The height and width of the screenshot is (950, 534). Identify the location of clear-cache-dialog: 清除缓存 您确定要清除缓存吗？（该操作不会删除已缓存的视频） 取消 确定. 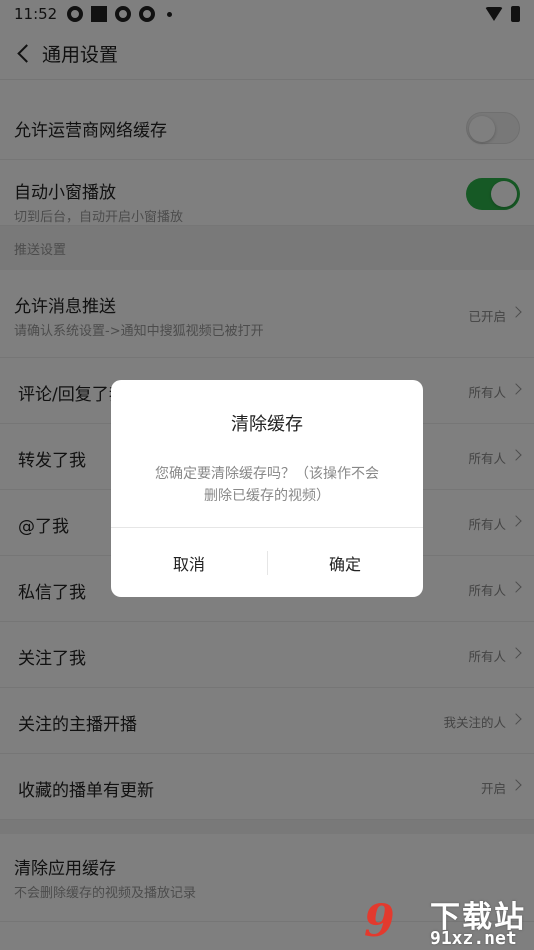
(267, 488).